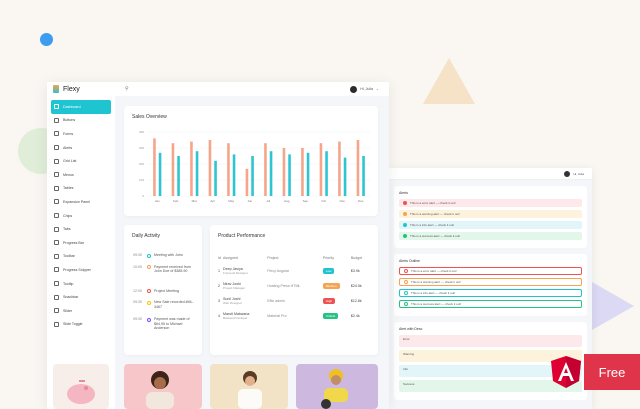  Describe the element at coordinates (364, 89) in the screenshot. I see `user-menu: Hi, Julia ⌄` at that location.